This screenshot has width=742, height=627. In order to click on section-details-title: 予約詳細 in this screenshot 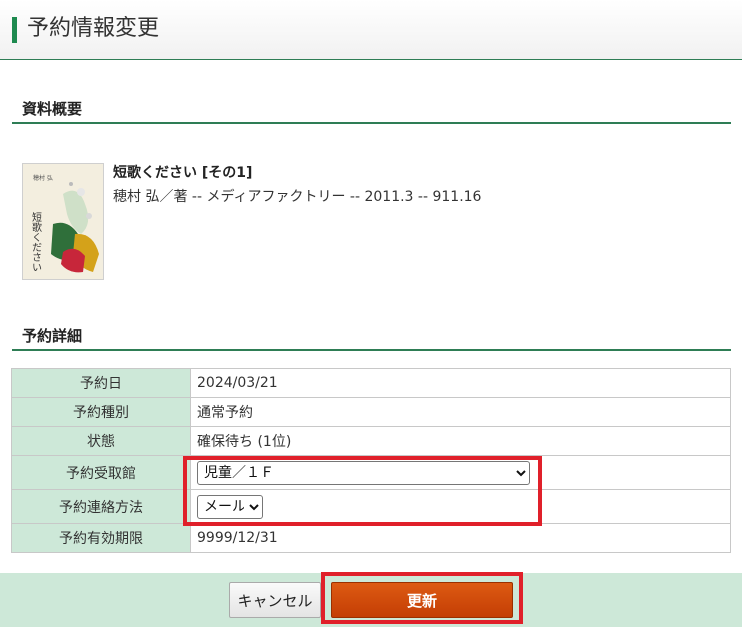, I will do `click(52, 336)`.